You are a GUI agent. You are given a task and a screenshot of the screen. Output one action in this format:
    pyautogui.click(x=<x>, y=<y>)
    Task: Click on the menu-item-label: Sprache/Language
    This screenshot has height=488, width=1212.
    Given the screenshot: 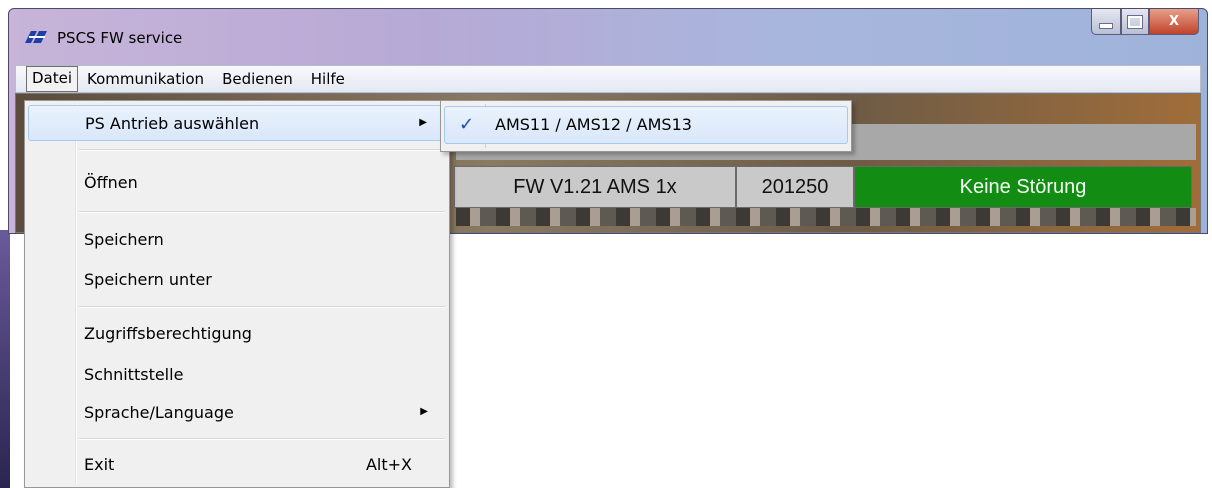 What is the action you would take?
    pyautogui.click(x=159, y=412)
    